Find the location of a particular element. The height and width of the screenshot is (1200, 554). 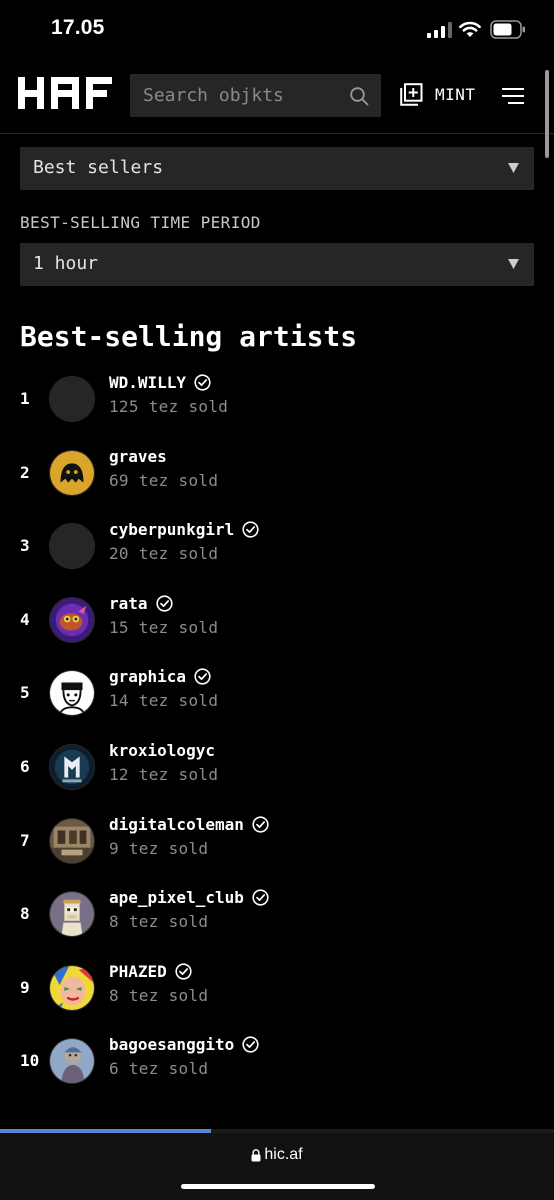

url-text: hic.af is located at coordinates (283, 1154).